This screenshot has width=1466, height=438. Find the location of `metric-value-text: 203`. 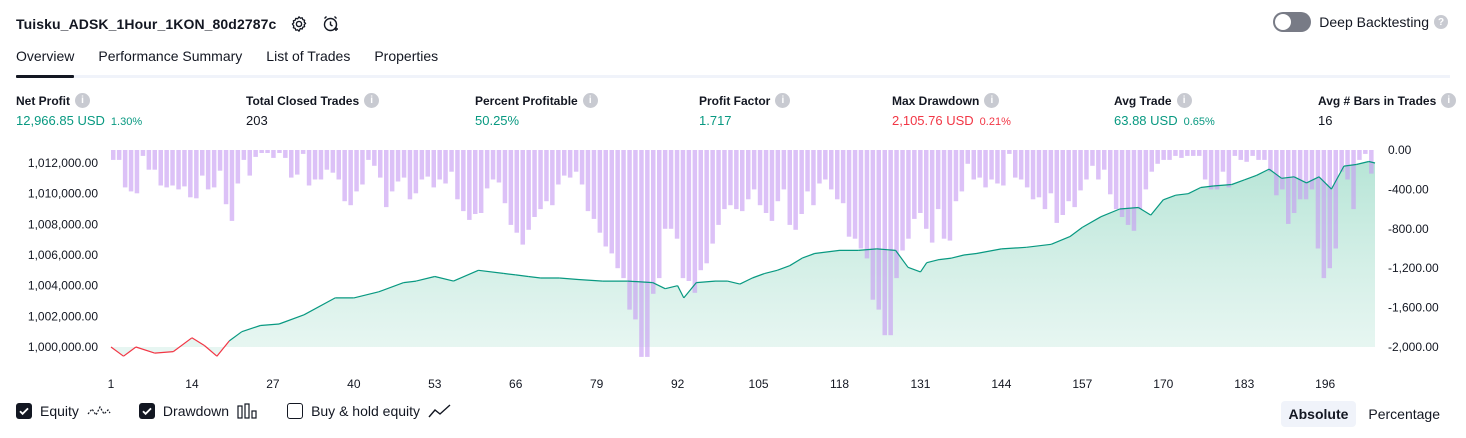

metric-value-text: 203 is located at coordinates (257, 120).